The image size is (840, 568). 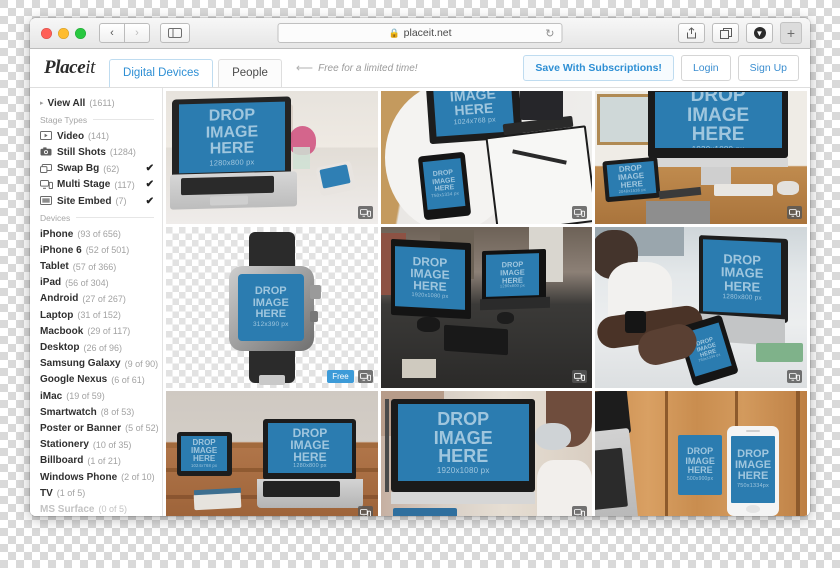 What do you see at coordinates (59, 299) in the screenshot?
I see `sidebar-item-label: Android` at bounding box center [59, 299].